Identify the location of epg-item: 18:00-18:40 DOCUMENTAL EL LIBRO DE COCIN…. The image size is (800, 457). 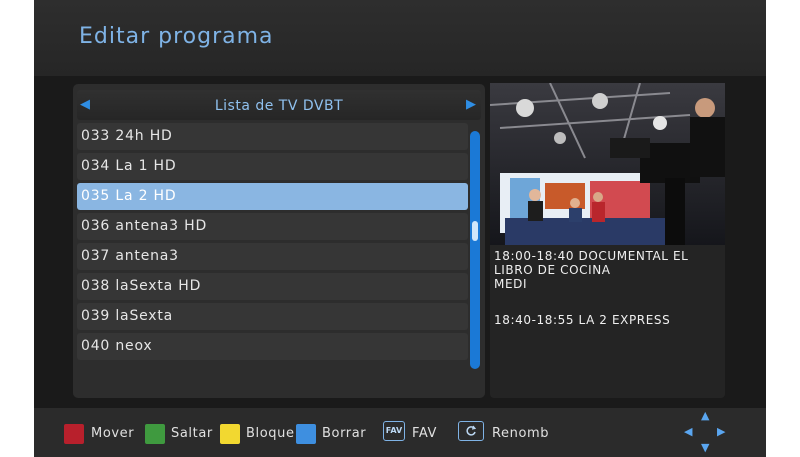
(607, 270).